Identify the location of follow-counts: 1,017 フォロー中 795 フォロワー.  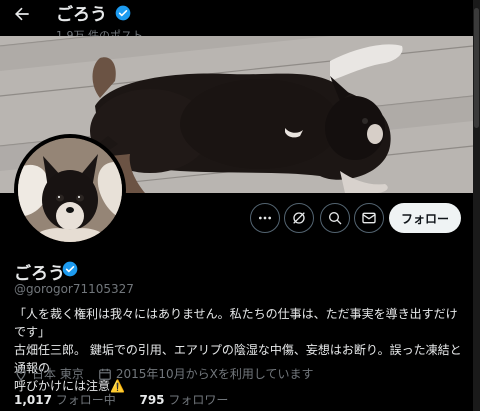
(121, 399).